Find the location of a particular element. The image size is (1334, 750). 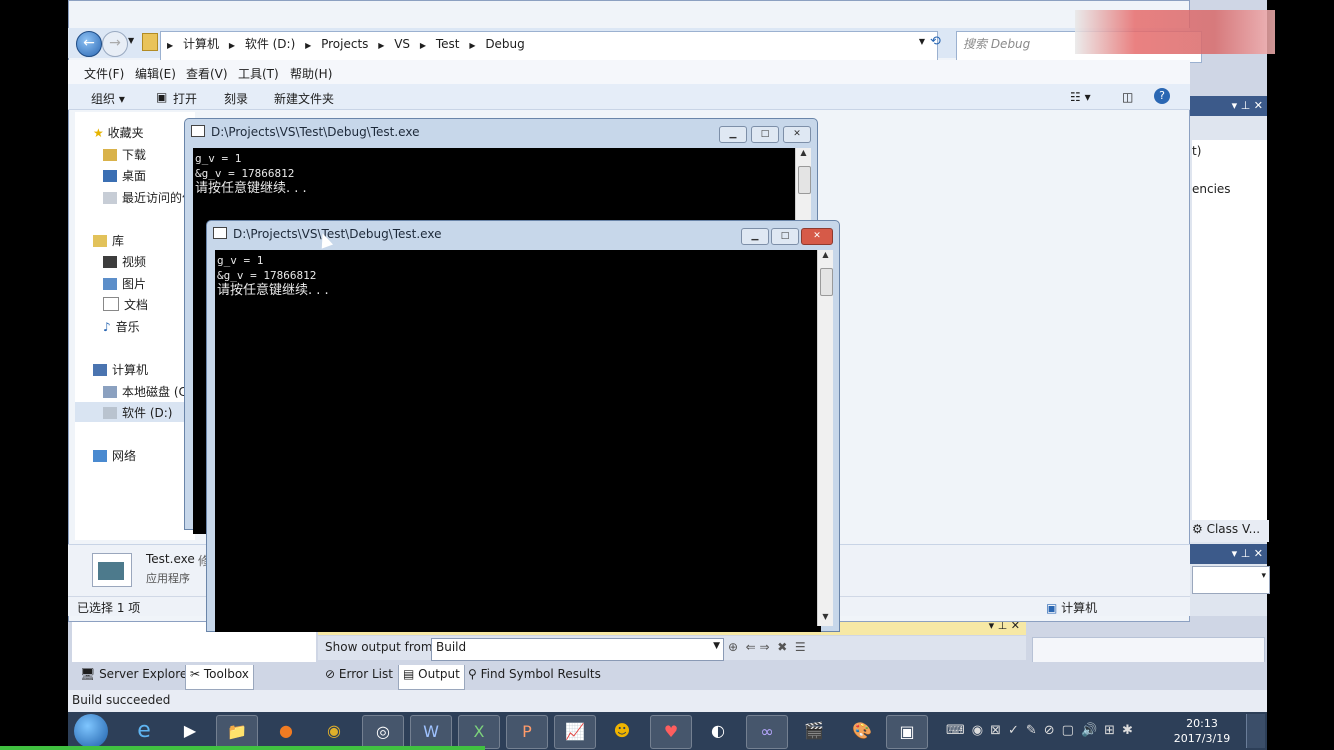

nav-videos: 视频 is located at coordinates (124, 261).